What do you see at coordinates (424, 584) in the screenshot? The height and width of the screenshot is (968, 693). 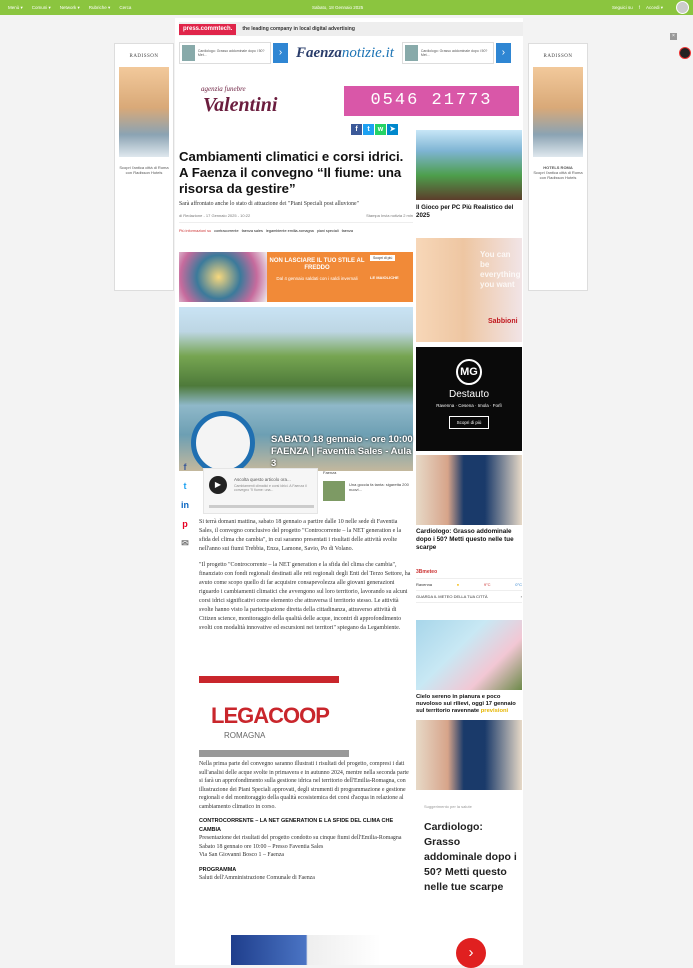 I see `weather-city: Ravenna` at bounding box center [424, 584].